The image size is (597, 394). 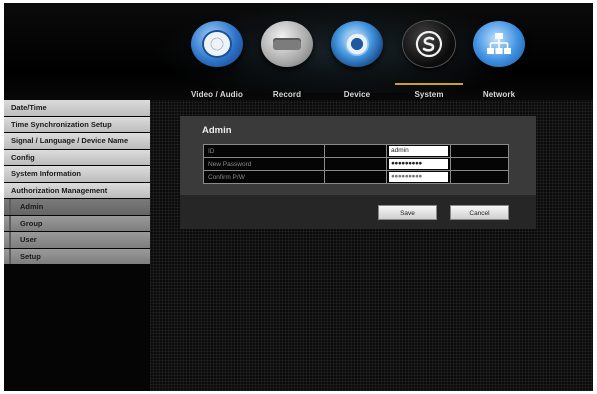 I want to click on sidebar-subitem-admin: Admin, so click(x=77, y=207).